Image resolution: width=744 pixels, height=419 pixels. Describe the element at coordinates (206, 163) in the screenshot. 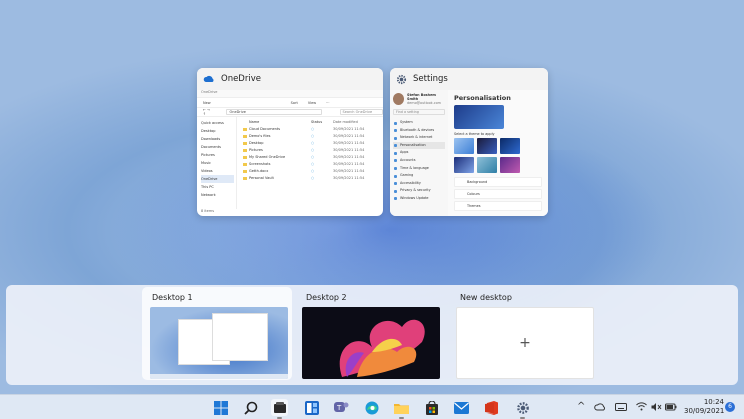

I see `nav-item: Music` at that location.